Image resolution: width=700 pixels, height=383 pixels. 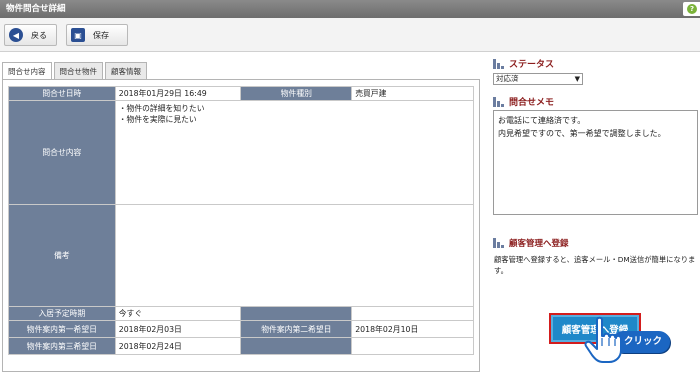 I want to click on visit2-label: 物件案内第二希望日, so click(x=296, y=329).